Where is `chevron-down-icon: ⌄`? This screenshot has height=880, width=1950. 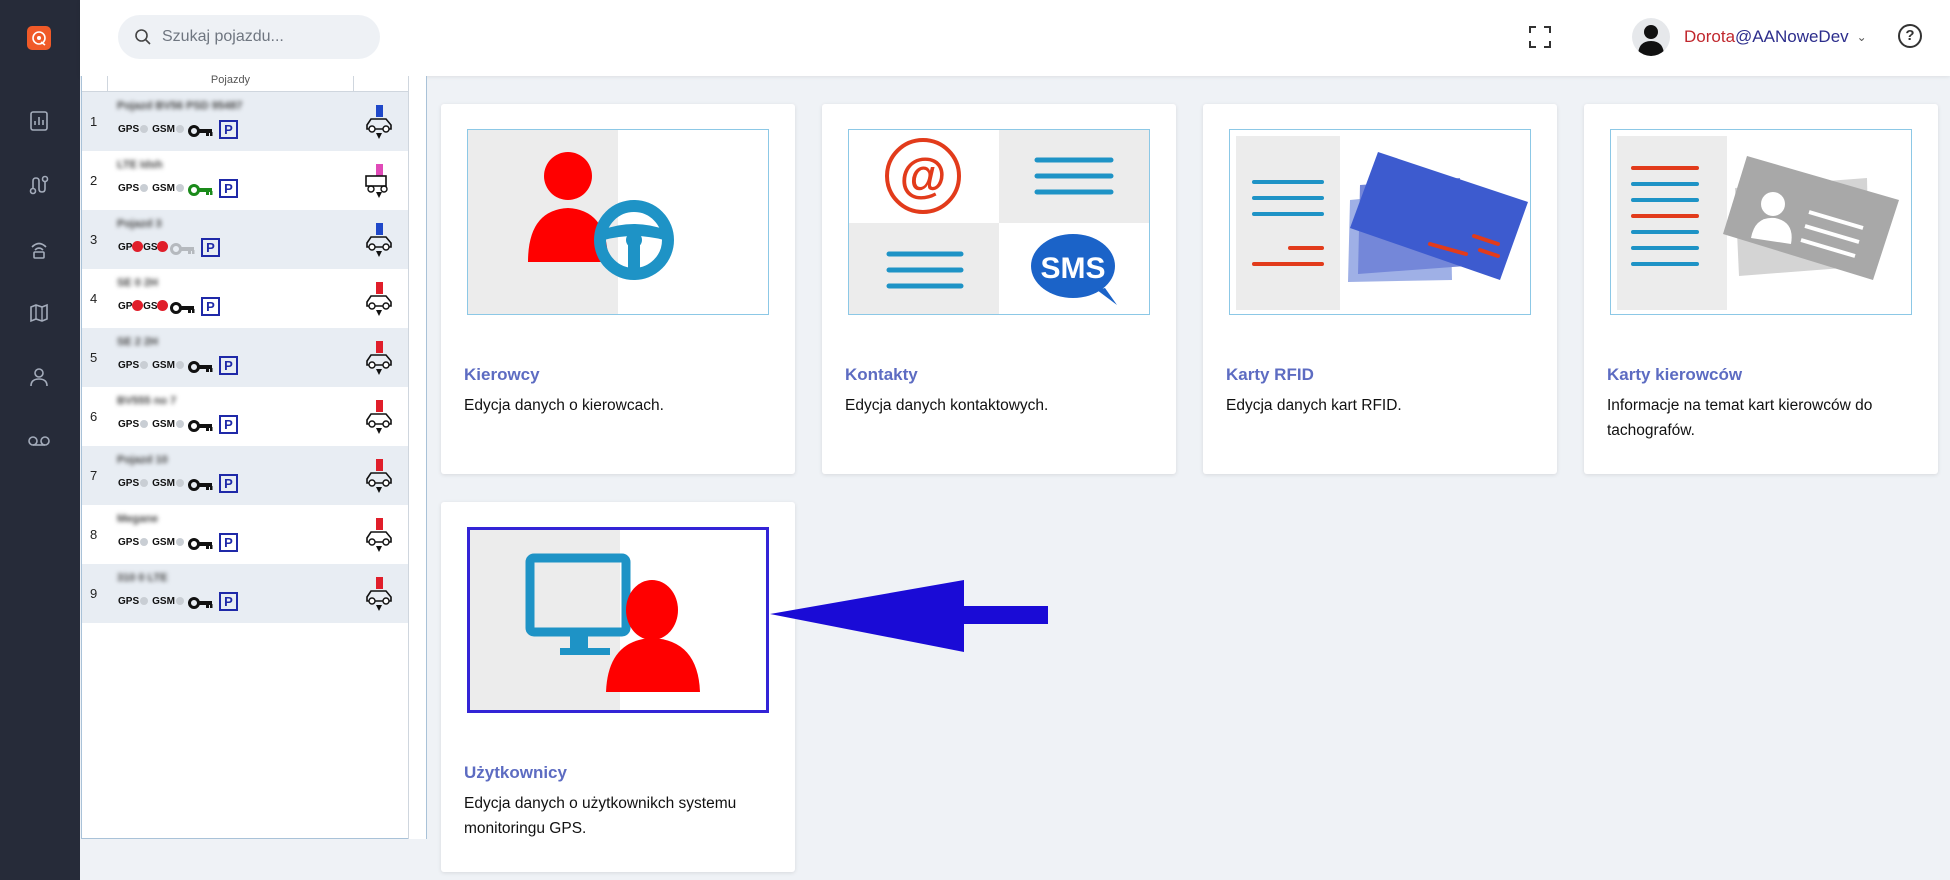
chevron-down-icon: ⌄ is located at coordinates (1861, 37).